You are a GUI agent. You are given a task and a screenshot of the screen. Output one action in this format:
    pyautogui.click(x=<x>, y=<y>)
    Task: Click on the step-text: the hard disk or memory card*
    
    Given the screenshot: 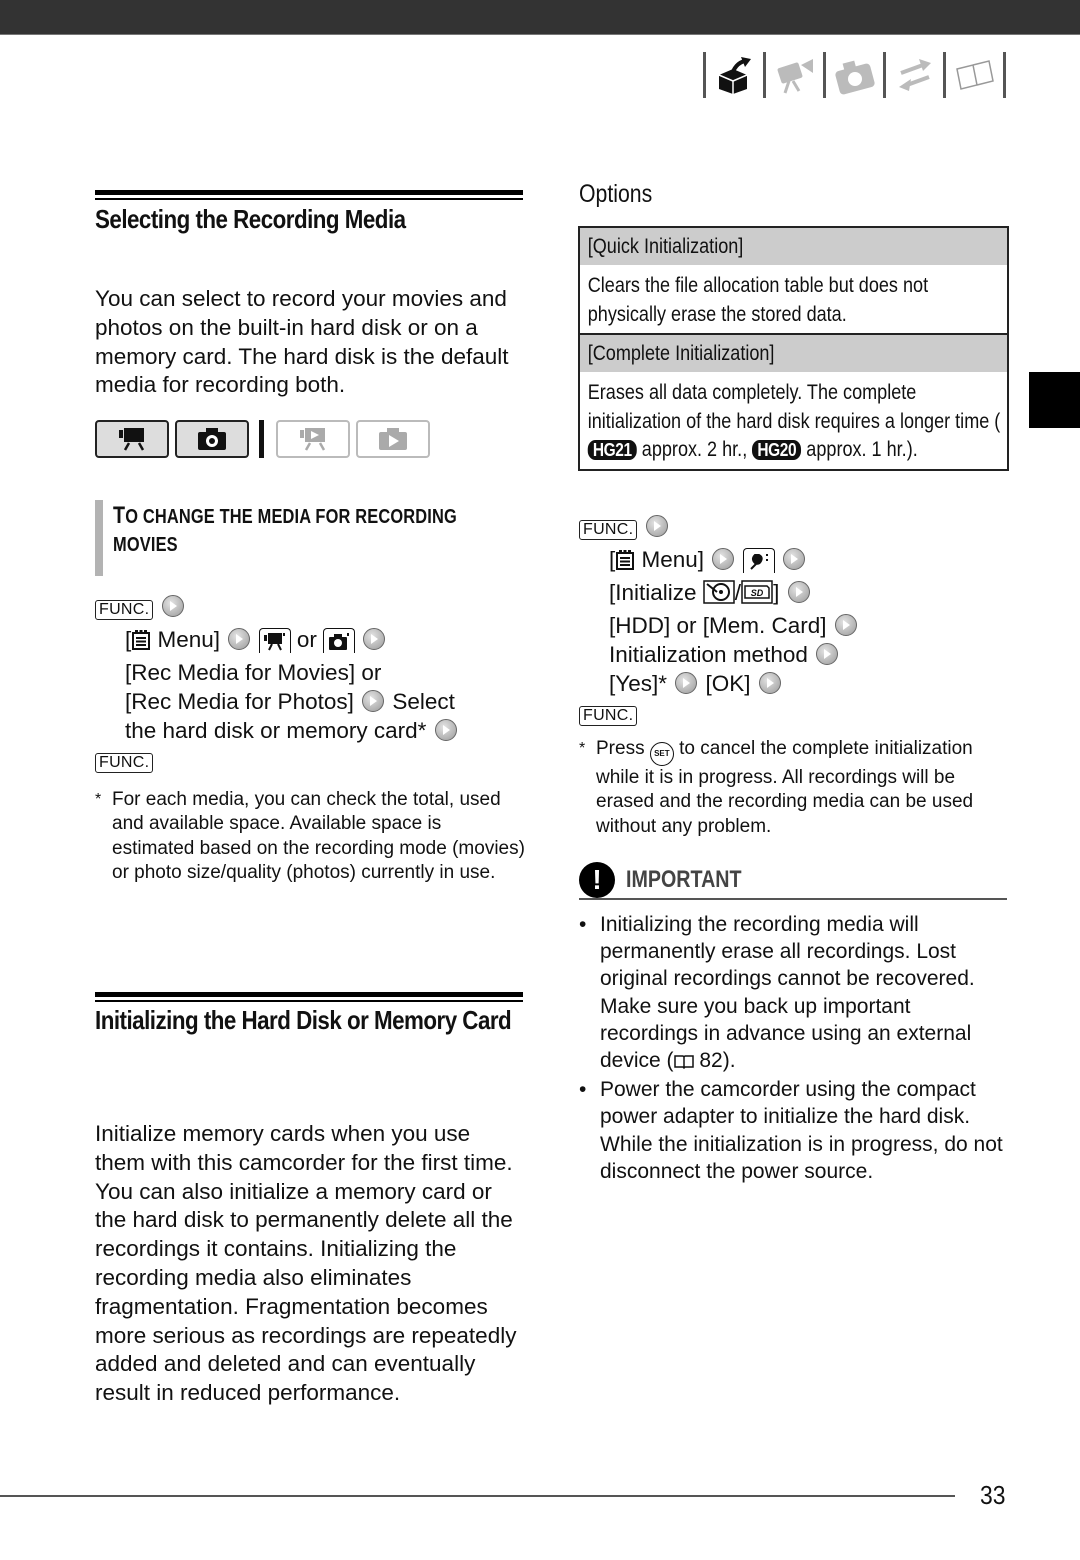 What is the action you would take?
    pyautogui.click(x=276, y=730)
    